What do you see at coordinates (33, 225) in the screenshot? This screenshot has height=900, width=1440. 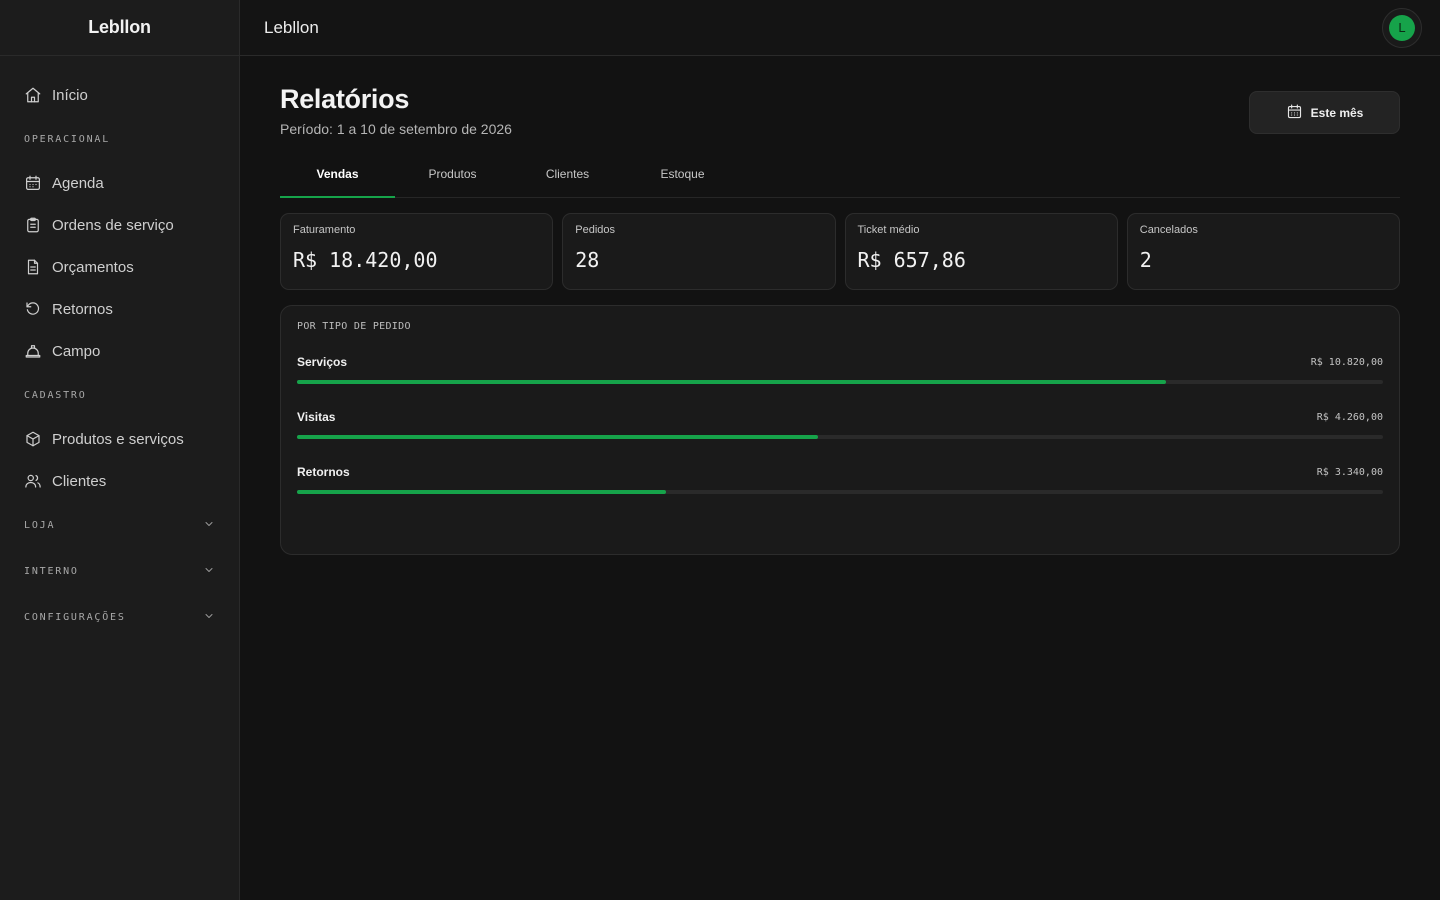 I see `clipboard-icon` at bounding box center [33, 225].